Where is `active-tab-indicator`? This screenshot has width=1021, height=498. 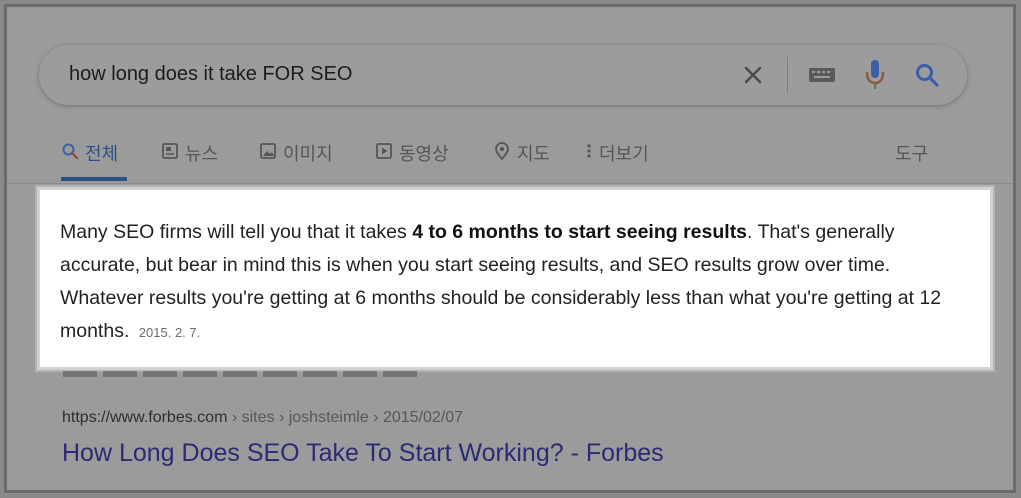
active-tab-indicator is located at coordinates (94, 179).